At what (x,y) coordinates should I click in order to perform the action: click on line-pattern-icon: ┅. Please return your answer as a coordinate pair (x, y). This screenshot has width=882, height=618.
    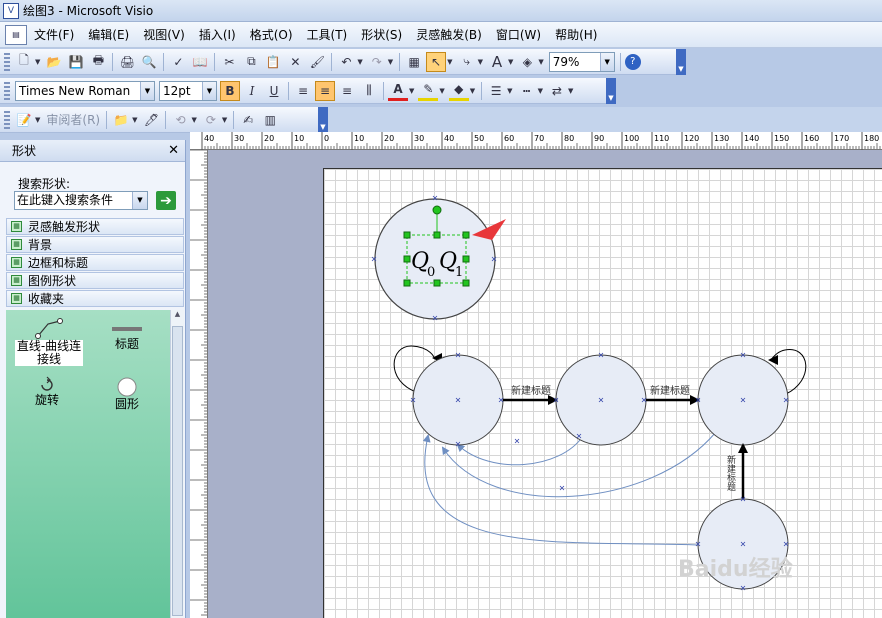
    Looking at the image, I should click on (527, 91).